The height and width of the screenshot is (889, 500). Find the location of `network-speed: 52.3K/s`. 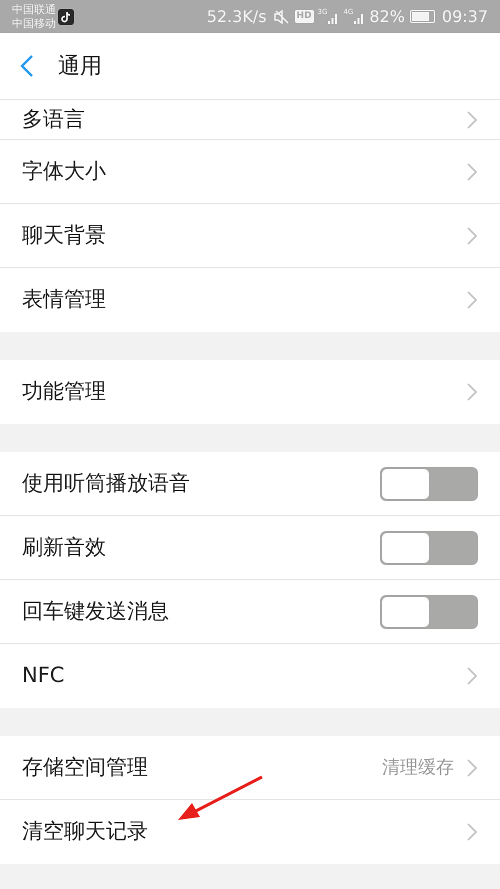

network-speed: 52.3K/s is located at coordinates (236, 17).